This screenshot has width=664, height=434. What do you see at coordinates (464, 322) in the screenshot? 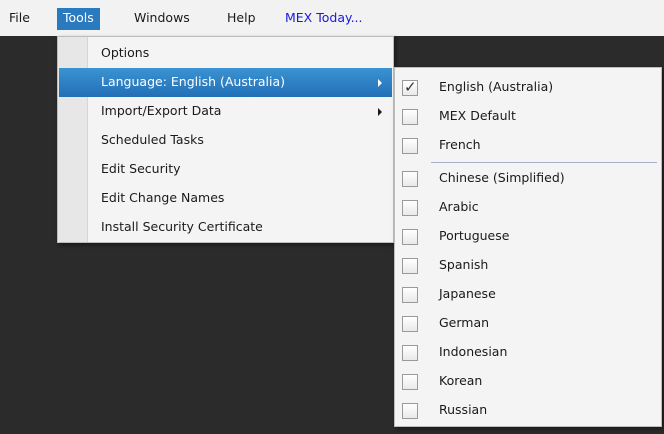
I see `language-label: German` at bounding box center [464, 322].